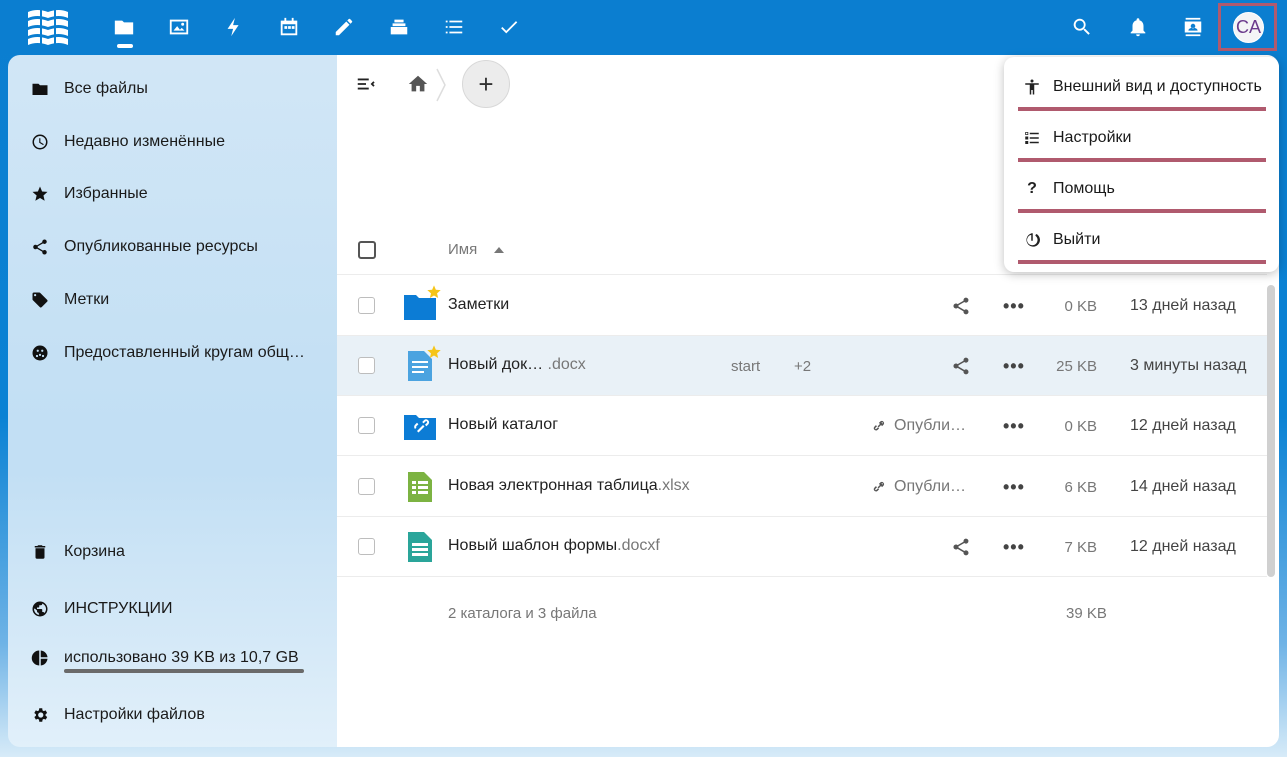  What do you see at coordinates (1032, 188) in the screenshot?
I see `help-icon: ?` at bounding box center [1032, 188].